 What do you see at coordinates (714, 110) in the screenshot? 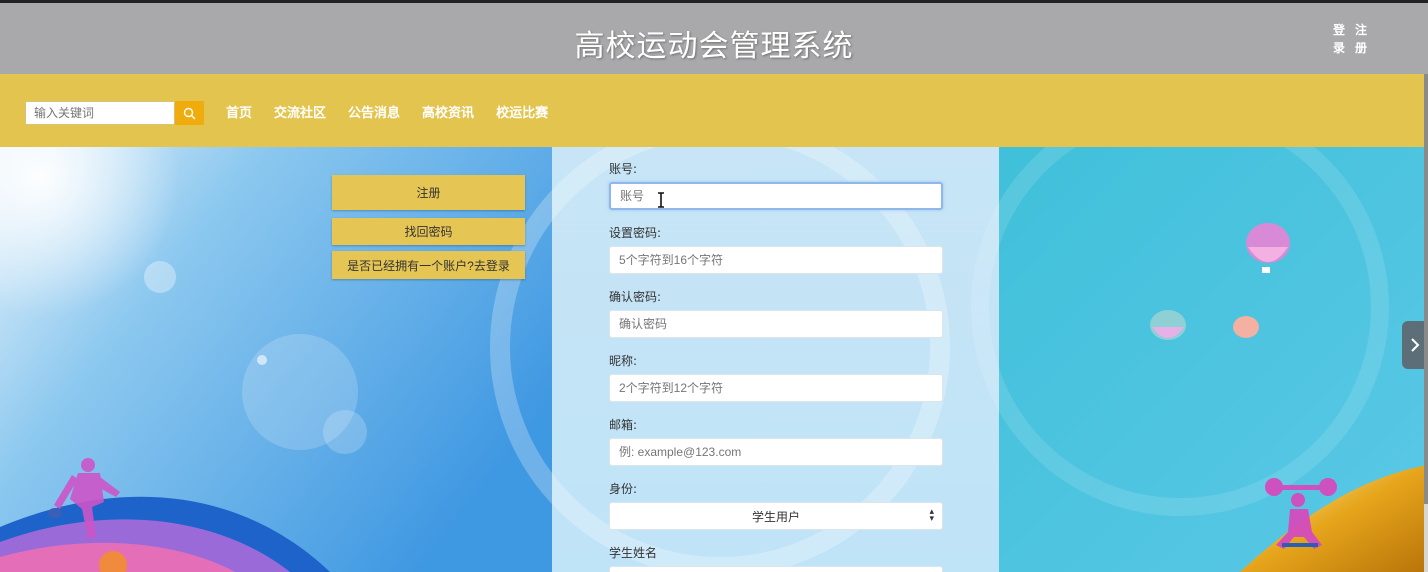
I see `nav-bar: 首页 交流社区 公告消息 高校资讯 校运比赛` at bounding box center [714, 110].